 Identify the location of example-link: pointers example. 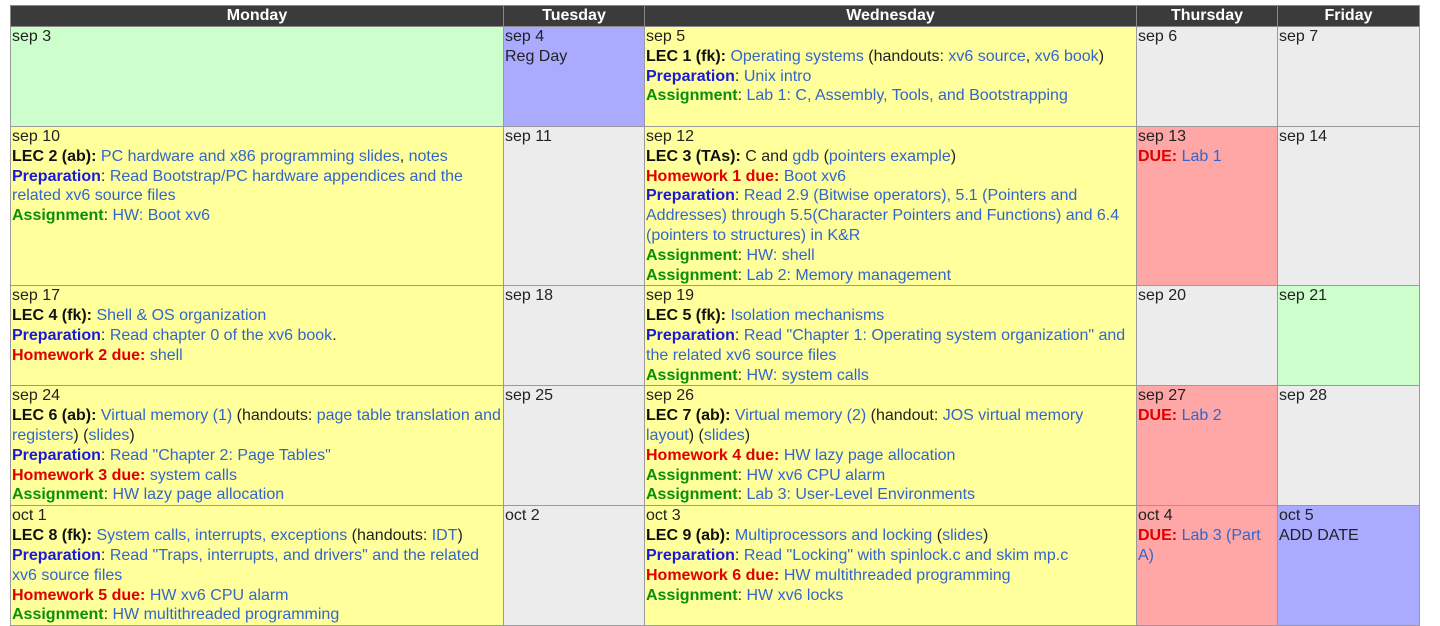
(890, 156).